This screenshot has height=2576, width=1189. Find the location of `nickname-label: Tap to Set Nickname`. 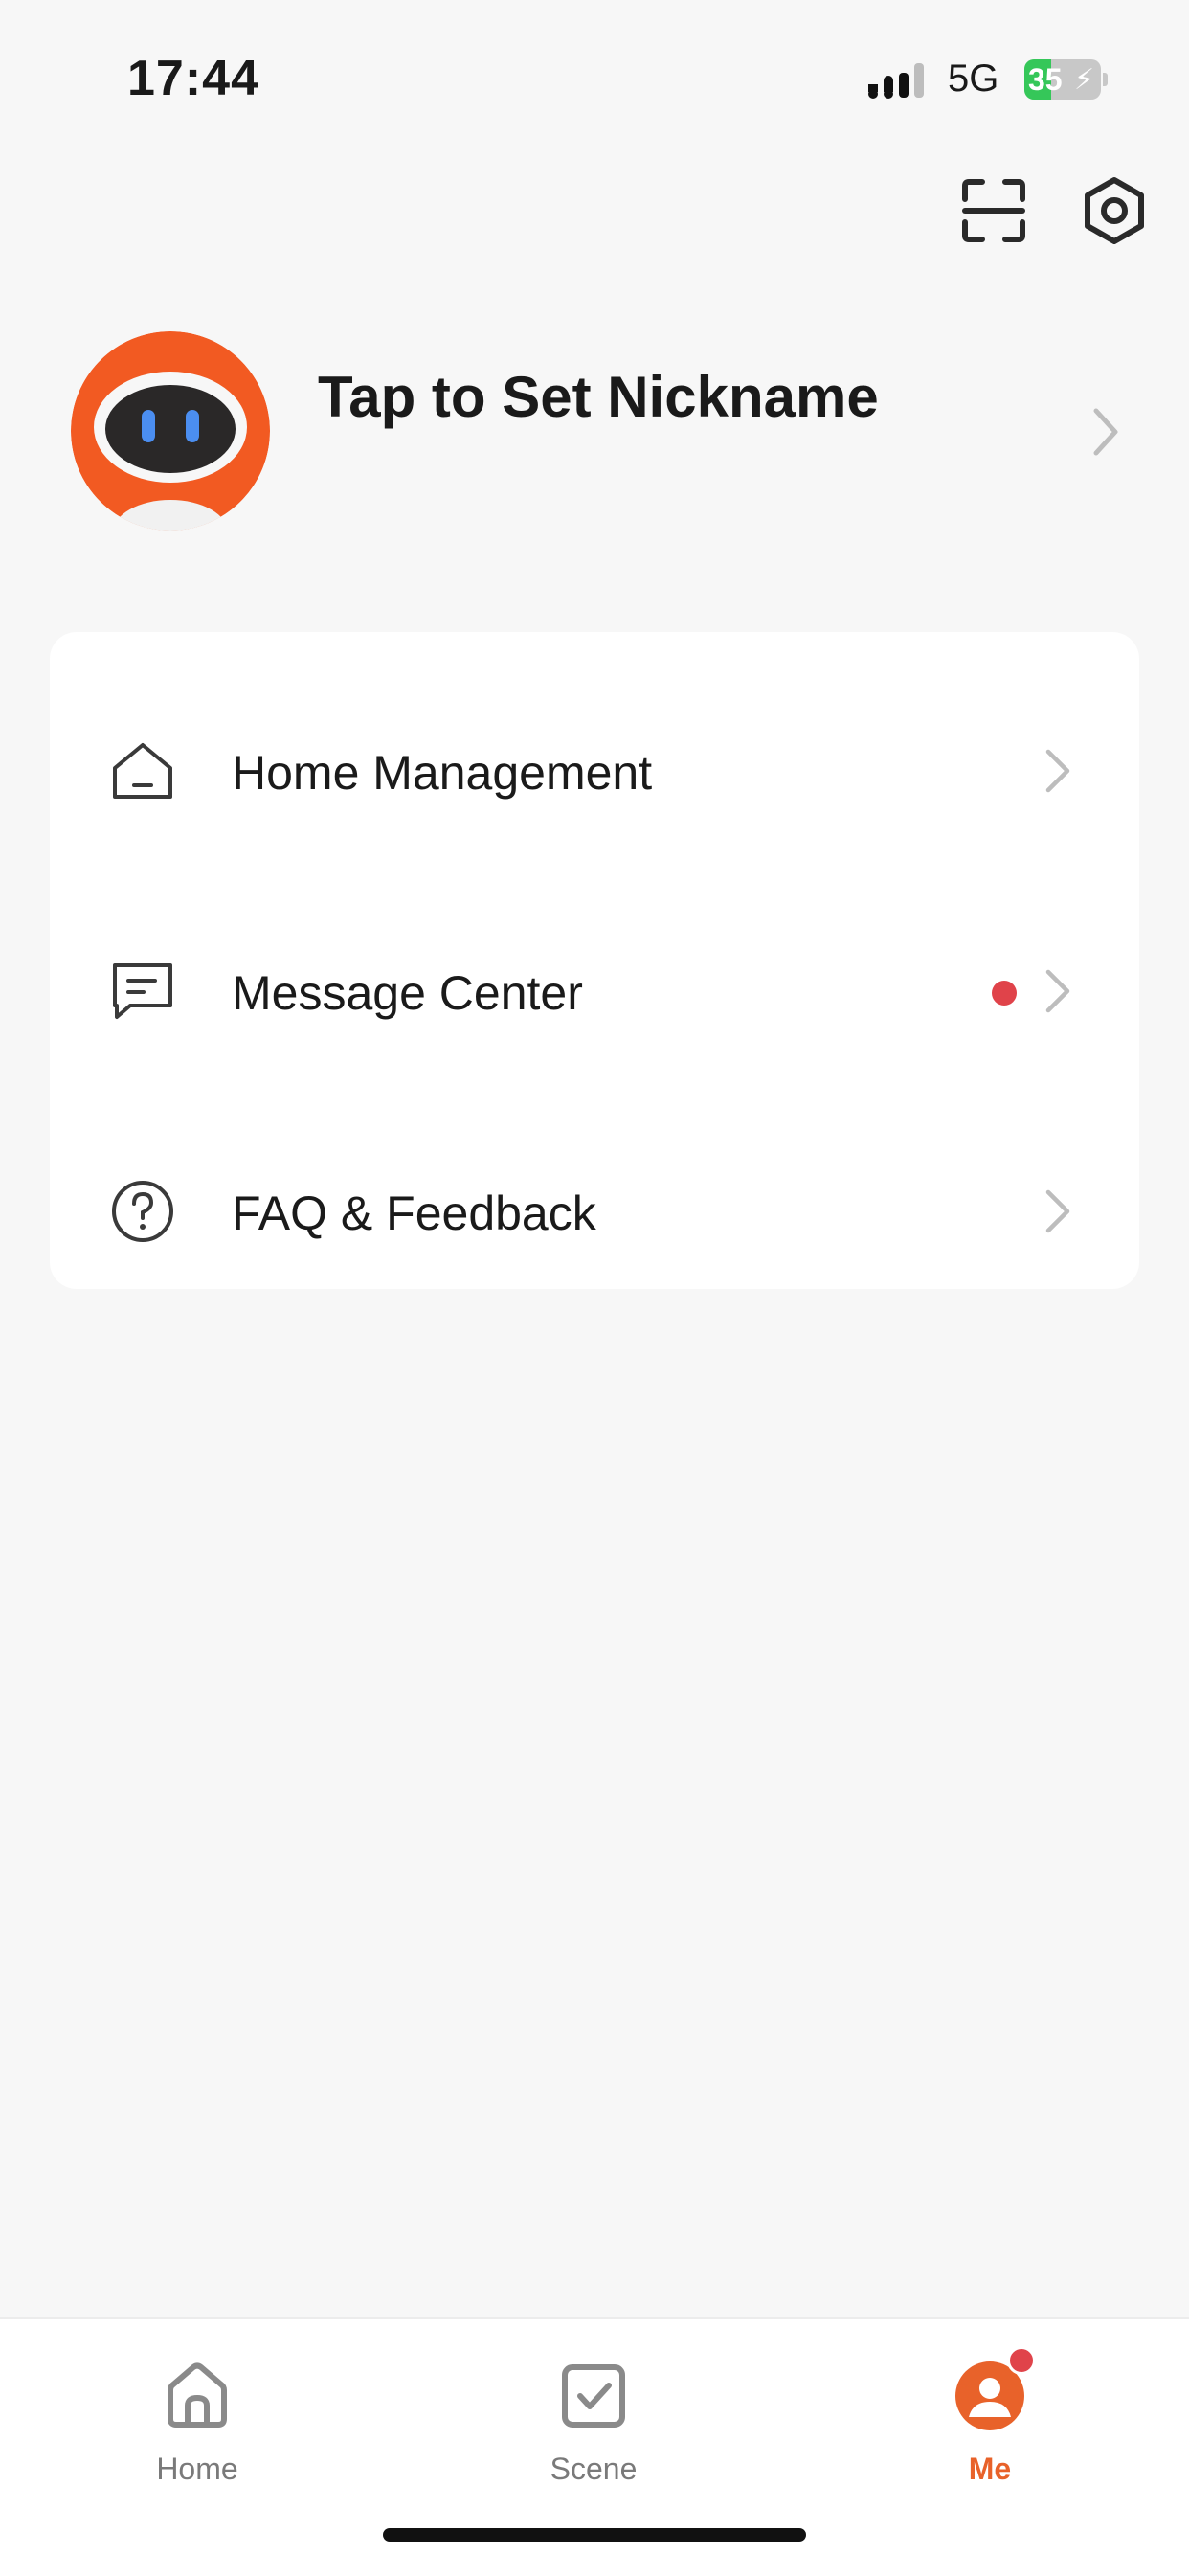

nickname-label: Tap to Set Nickname is located at coordinates (598, 397).